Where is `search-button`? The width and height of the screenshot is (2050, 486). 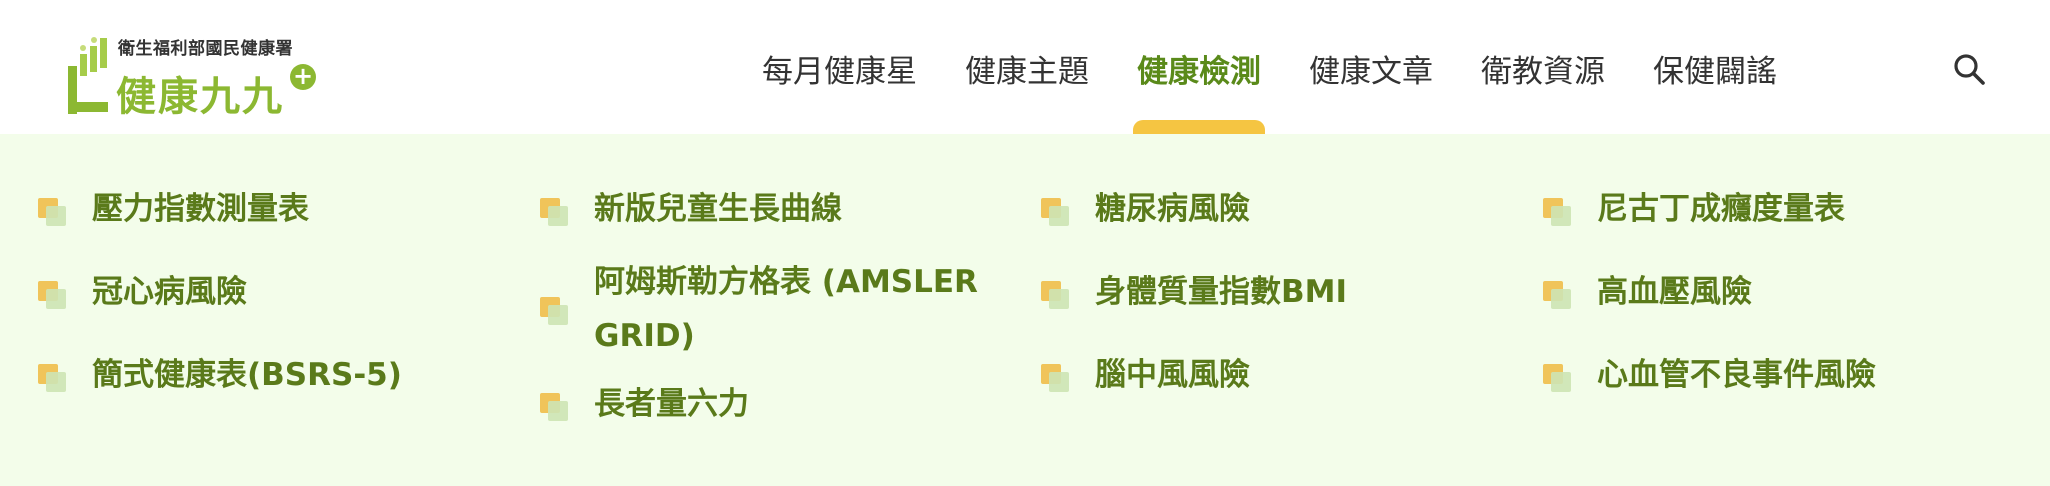 search-button is located at coordinates (1971, 71).